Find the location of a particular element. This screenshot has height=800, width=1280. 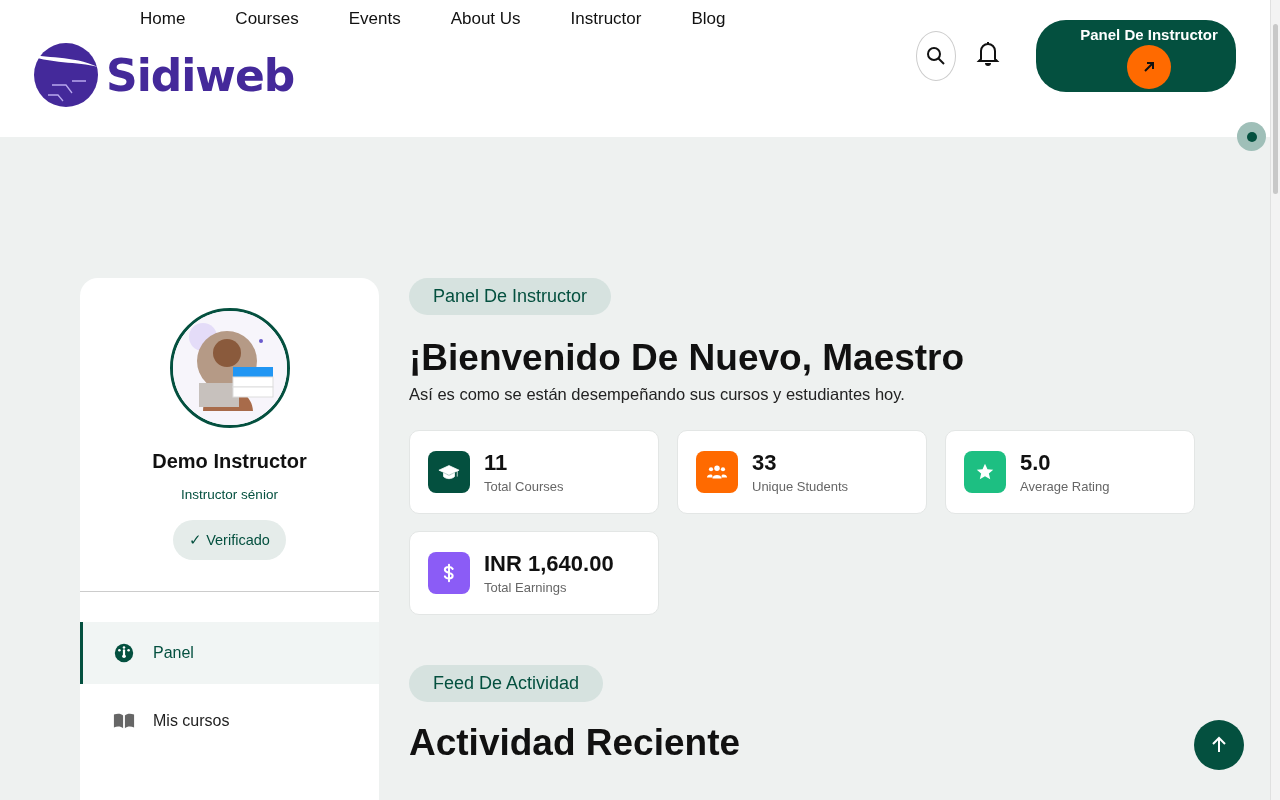

nav-link: Events is located at coordinates (374, 19).